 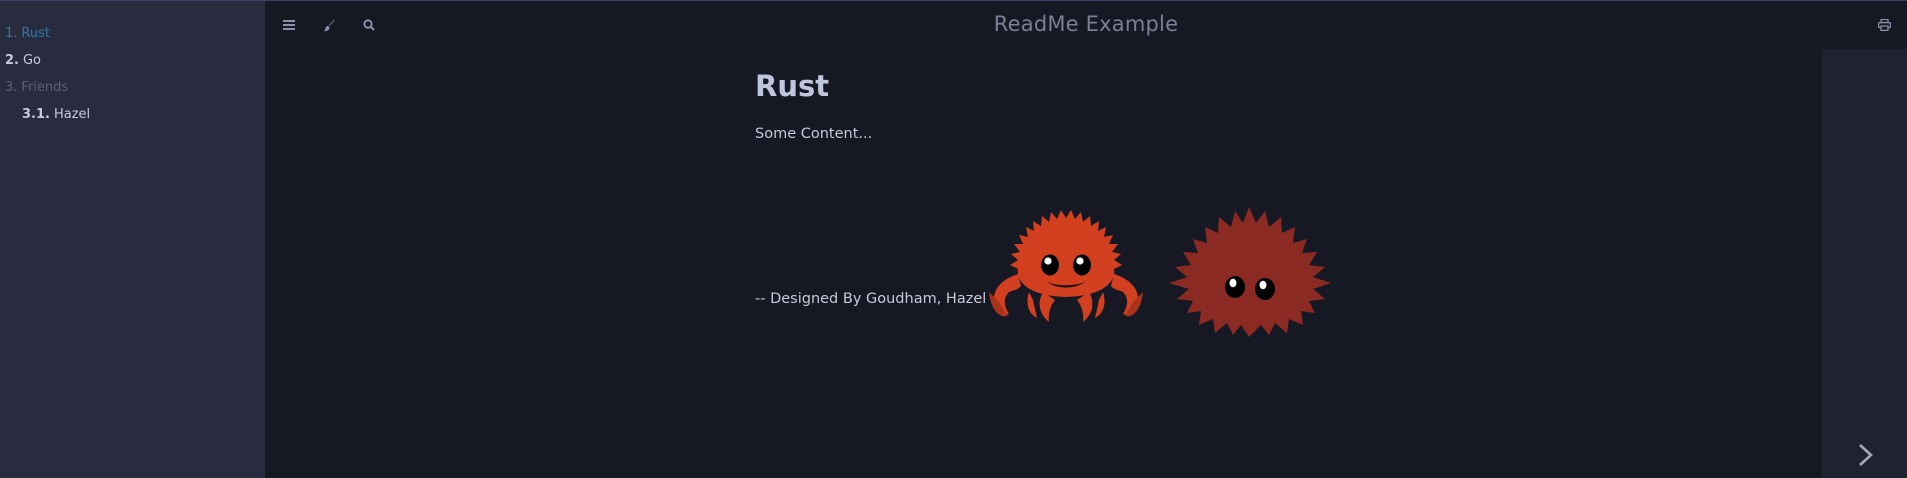 What do you see at coordinates (1866, 455) in the screenshot?
I see `chevron-right-icon` at bounding box center [1866, 455].